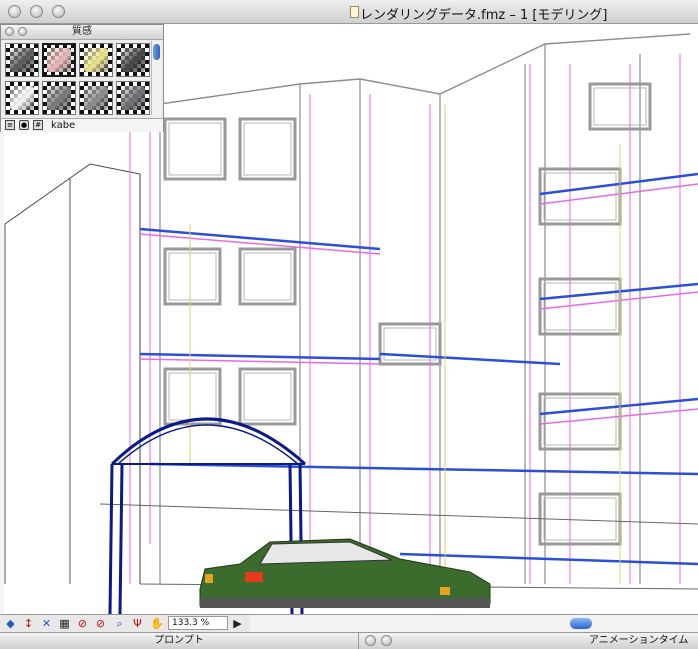 This screenshot has height=649, width=698. What do you see at coordinates (326, 553) in the screenshot?
I see `car-windows` at bounding box center [326, 553].